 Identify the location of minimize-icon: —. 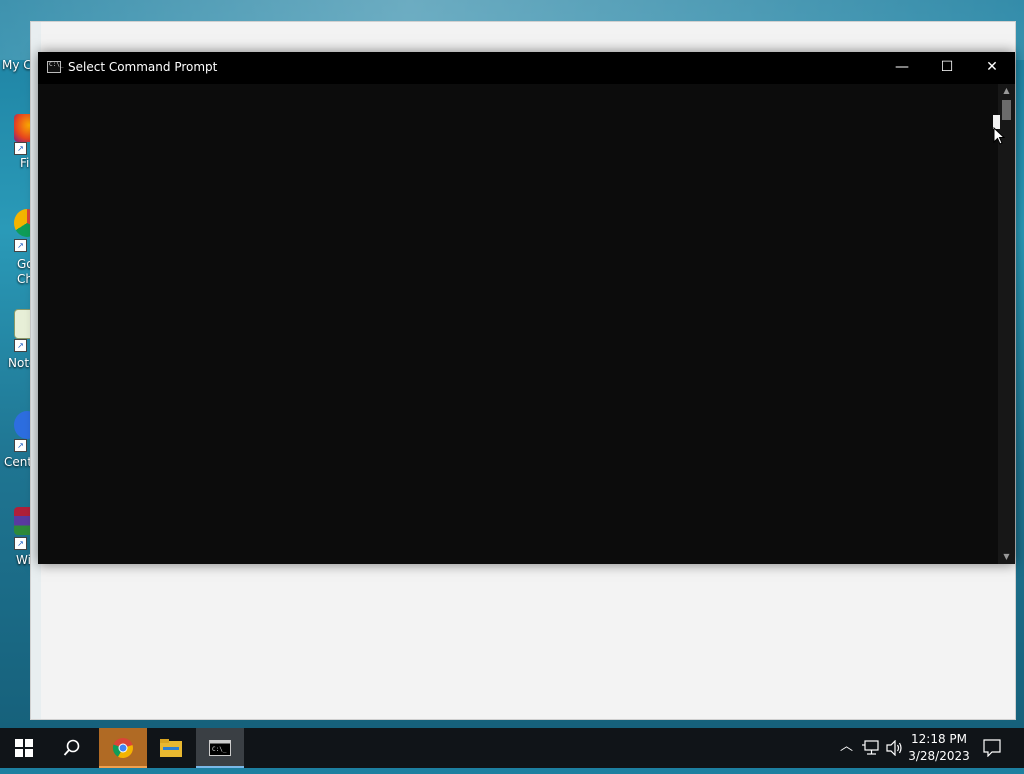
(902, 67).